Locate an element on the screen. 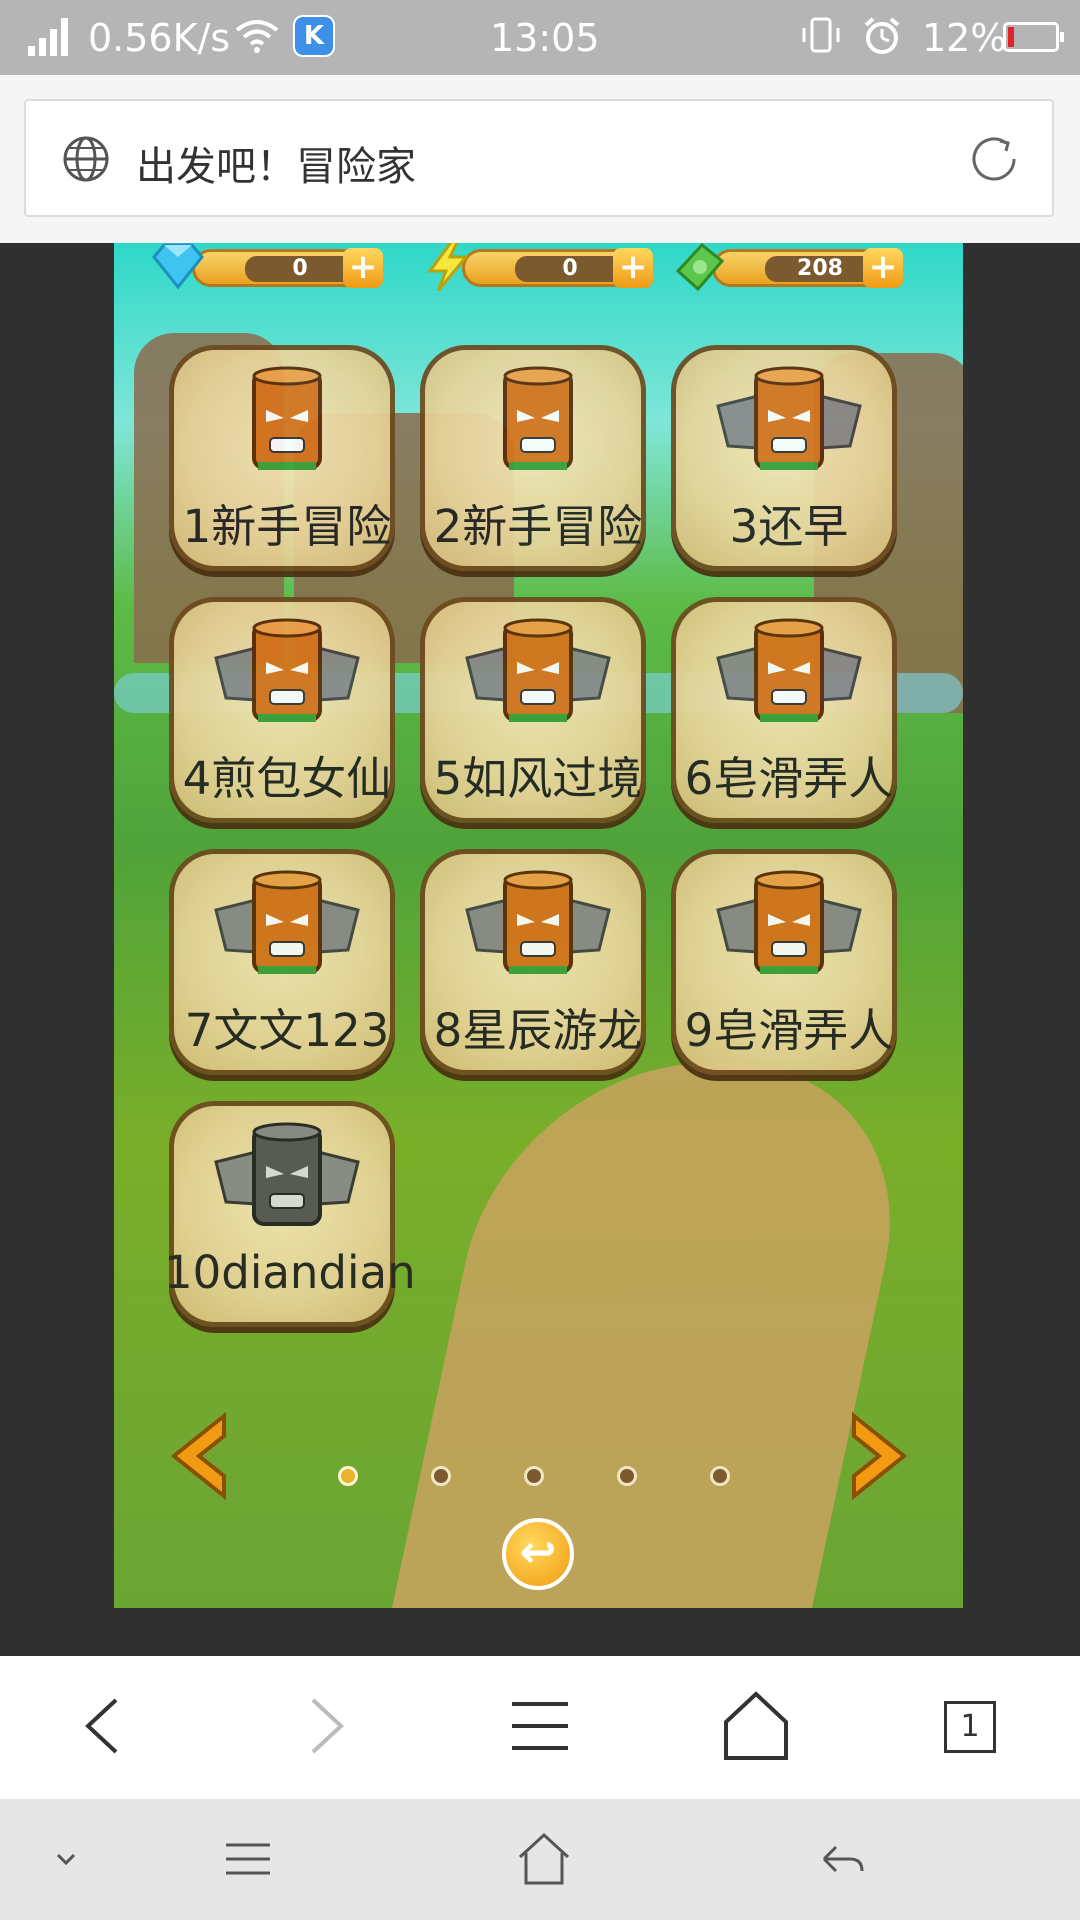 The height and width of the screenshot is (1920, 1080). address-bar: 出发吧！冒险家 is located at coordinates (539, 158).